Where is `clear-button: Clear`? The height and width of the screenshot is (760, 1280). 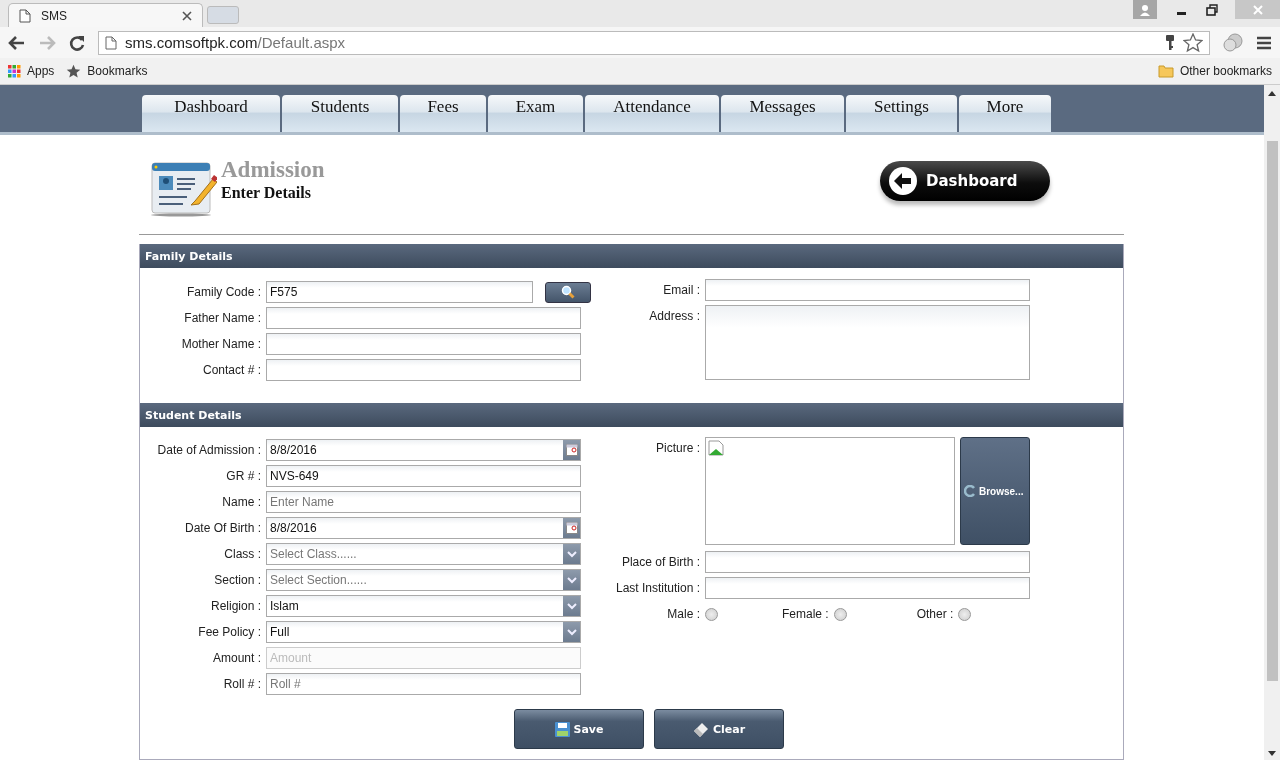 clear-button: Clear is located at coordinates (719, 729).